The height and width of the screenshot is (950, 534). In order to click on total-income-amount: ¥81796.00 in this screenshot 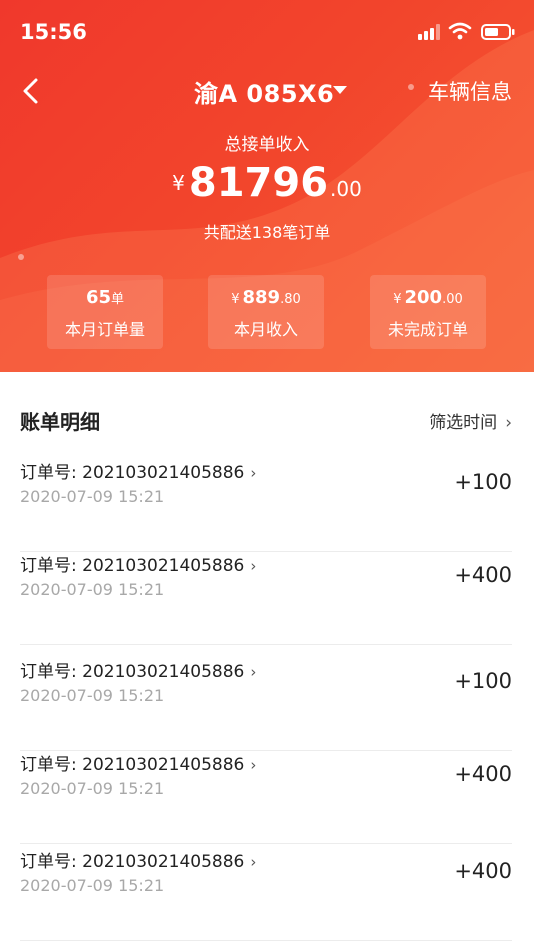, I will do `click(267, 183)`.